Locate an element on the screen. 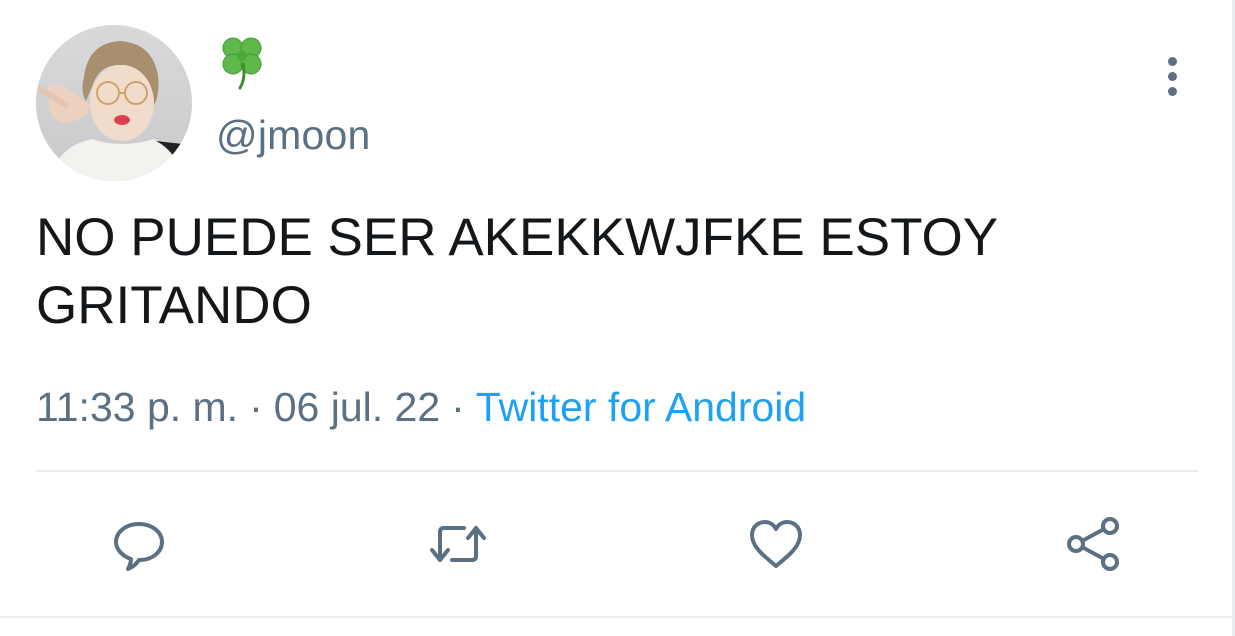 The height and width of the screenshot is (636, 1235). tweet-source-link: Twitter for Android is located at coordinates (641, 407).